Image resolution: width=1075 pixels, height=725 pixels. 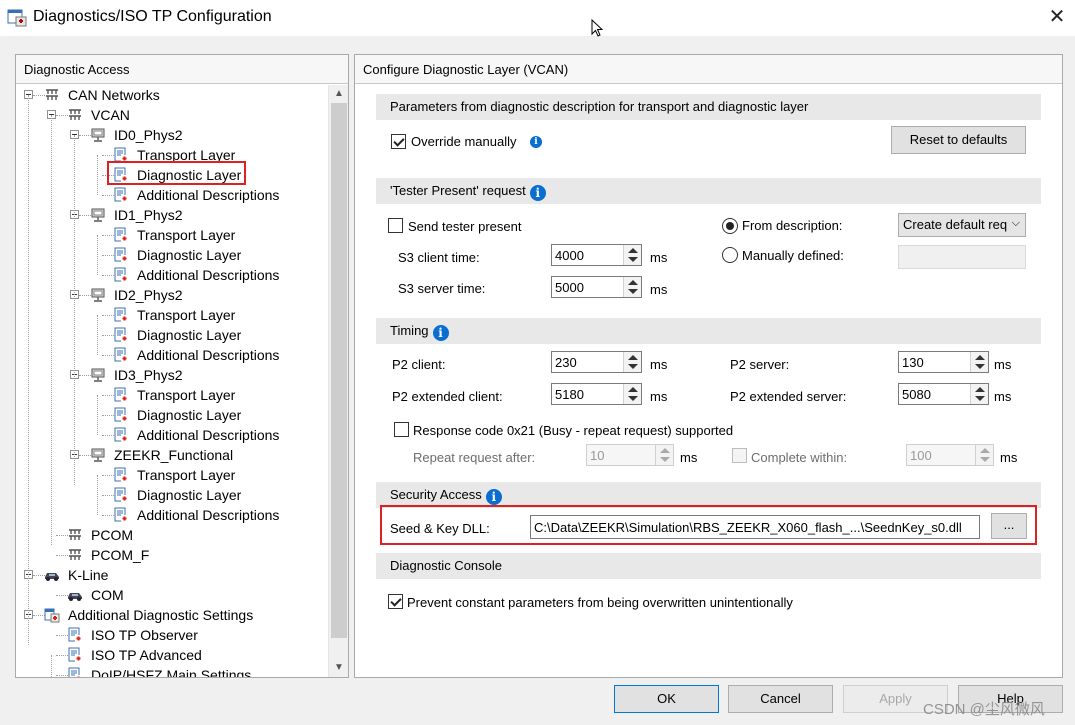 I want to click on complete-within-input: 100, so click(x=950, y=455).